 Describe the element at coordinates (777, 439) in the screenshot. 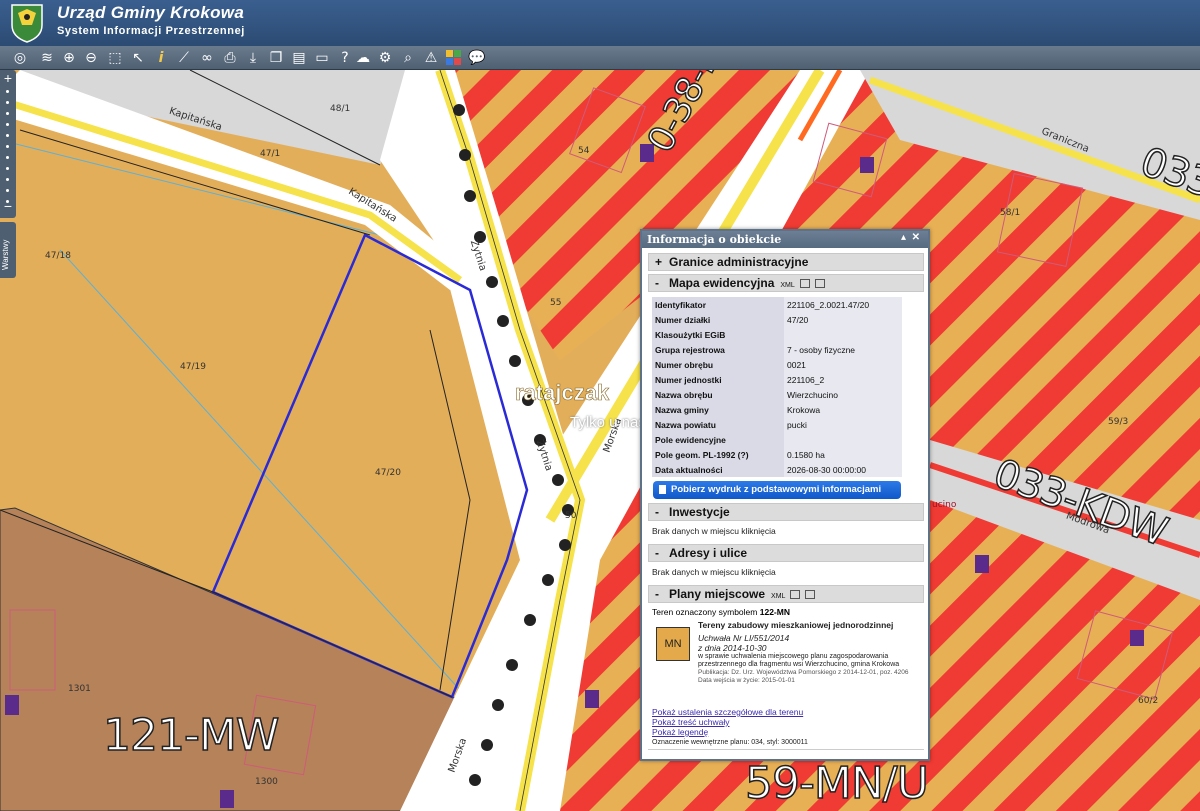

I see `attribute-row: Pole ewidencyjne` at that location.